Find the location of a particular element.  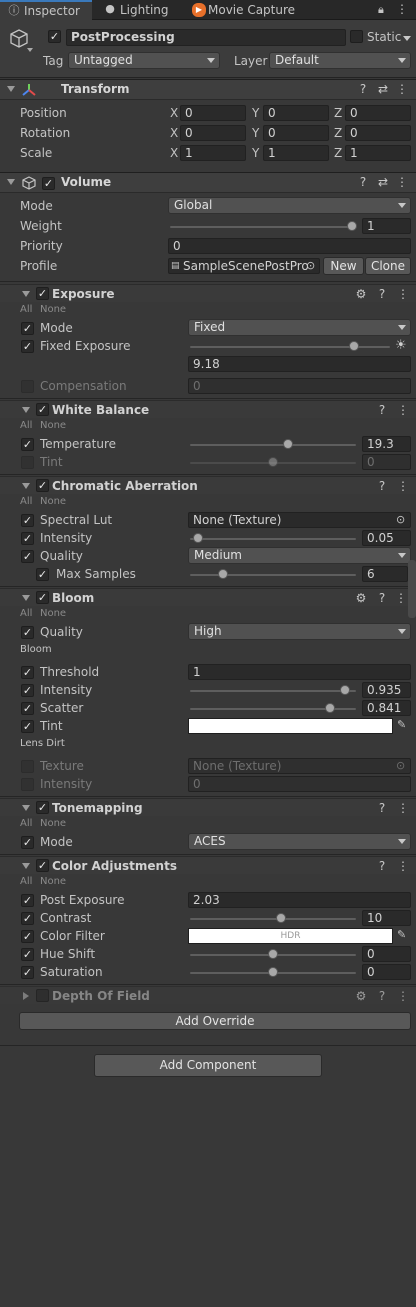

add-component-button: Add Component is located at coordinates (208, 1065).